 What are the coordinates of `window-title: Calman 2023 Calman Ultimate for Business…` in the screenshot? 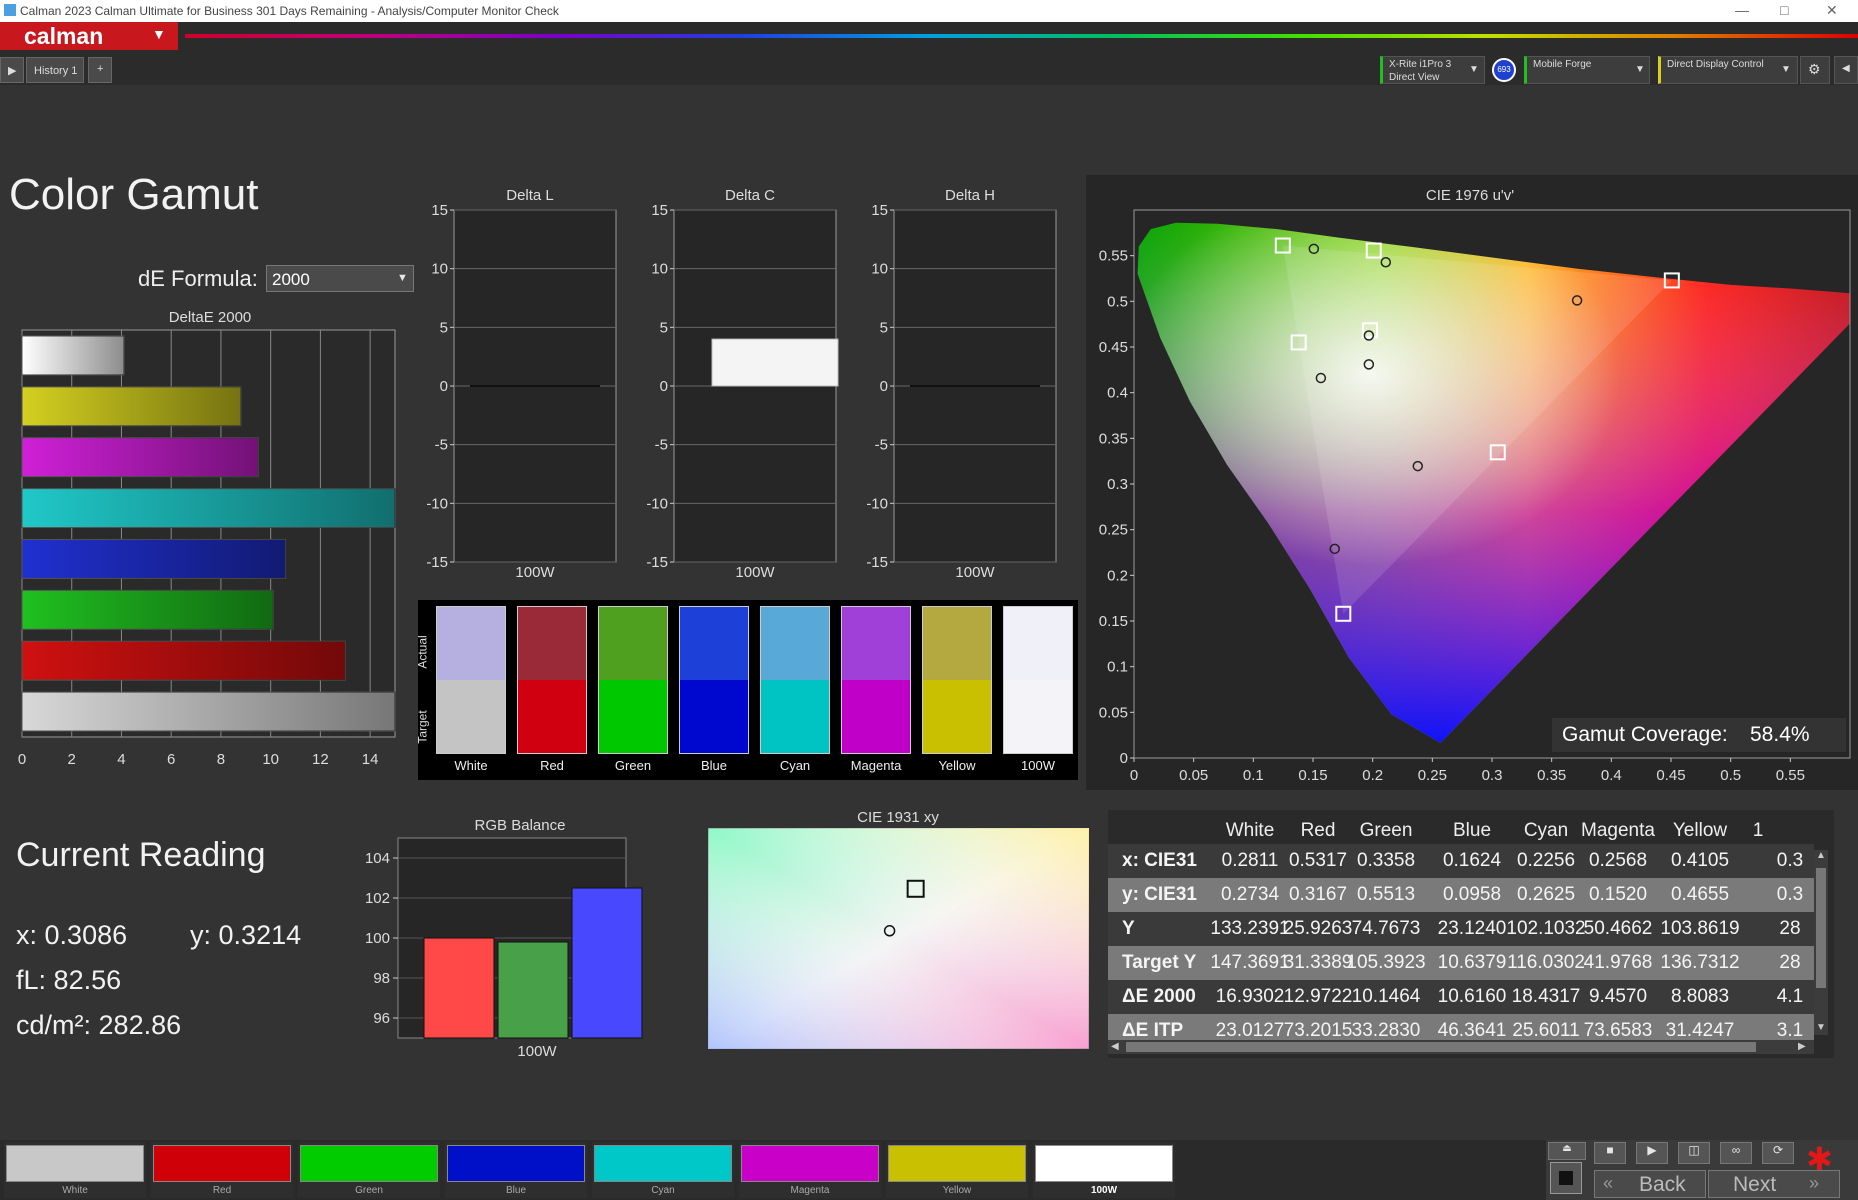 It's located at (289, 11).